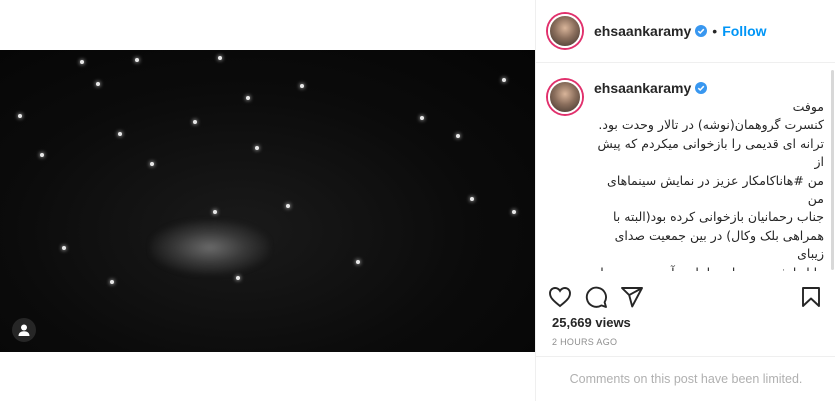 Image resolution: width=835 pixels, height=401 pixels. I want to click on post-header: ehsaankaramy • Follow, so click(685, 31).